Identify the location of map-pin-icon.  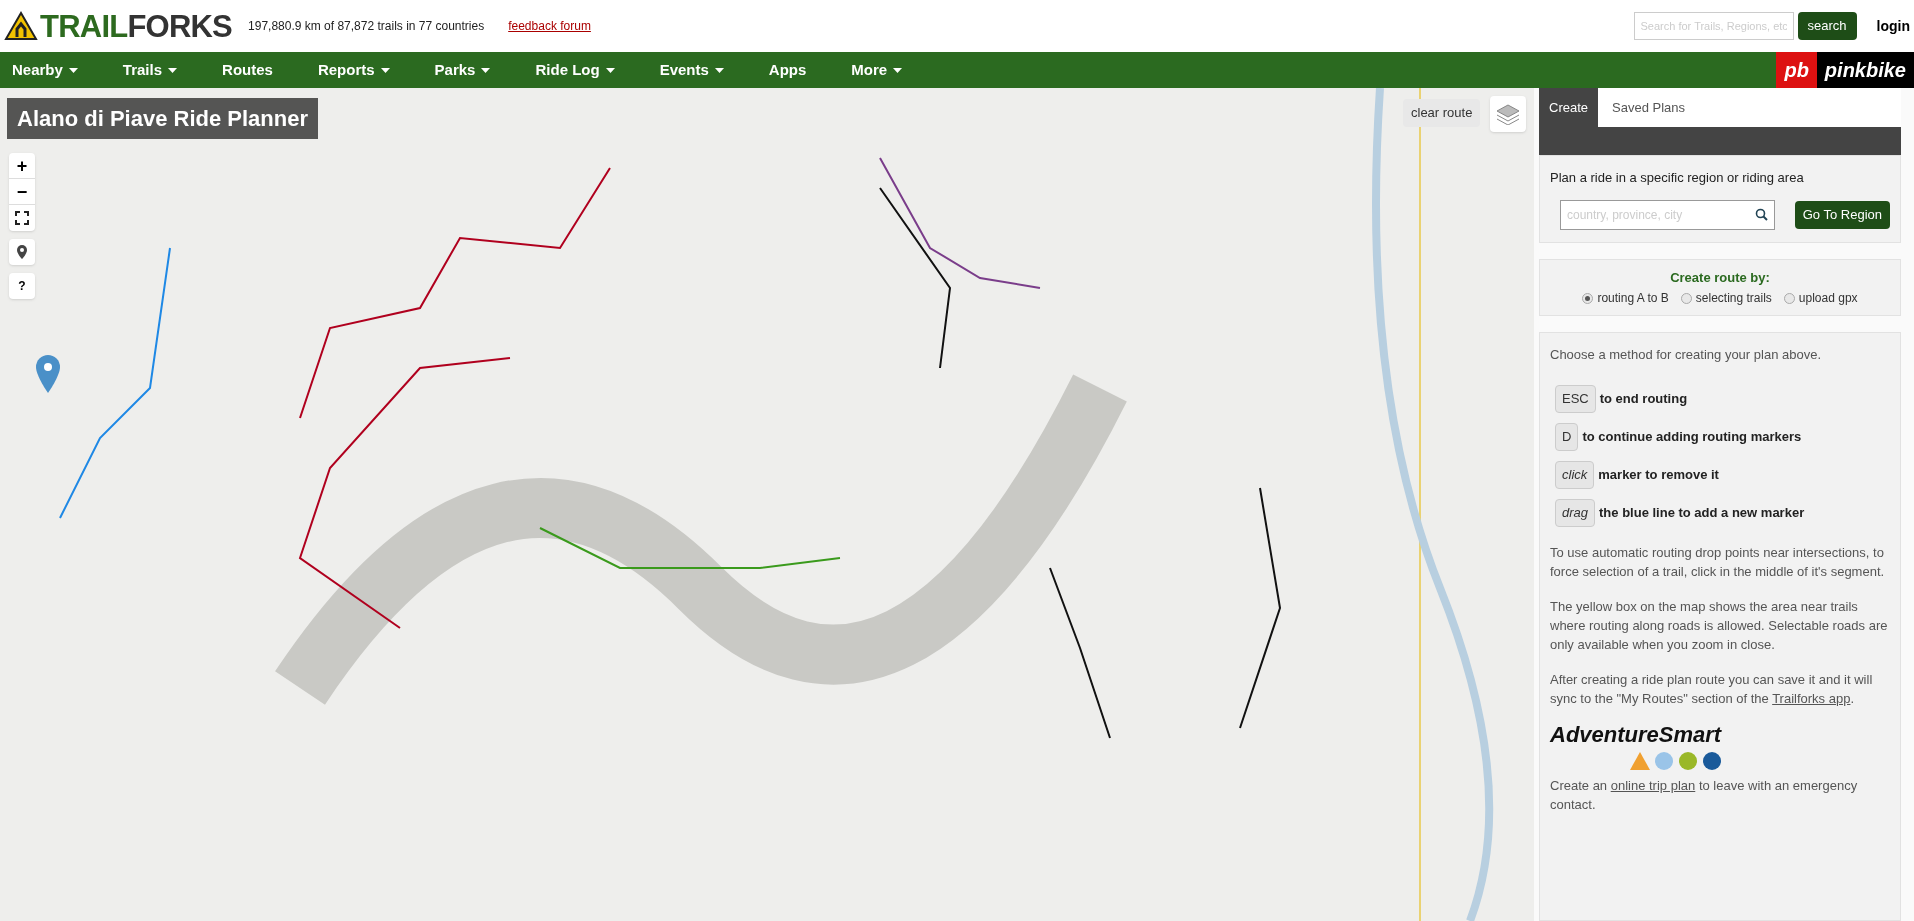
(22, 252).